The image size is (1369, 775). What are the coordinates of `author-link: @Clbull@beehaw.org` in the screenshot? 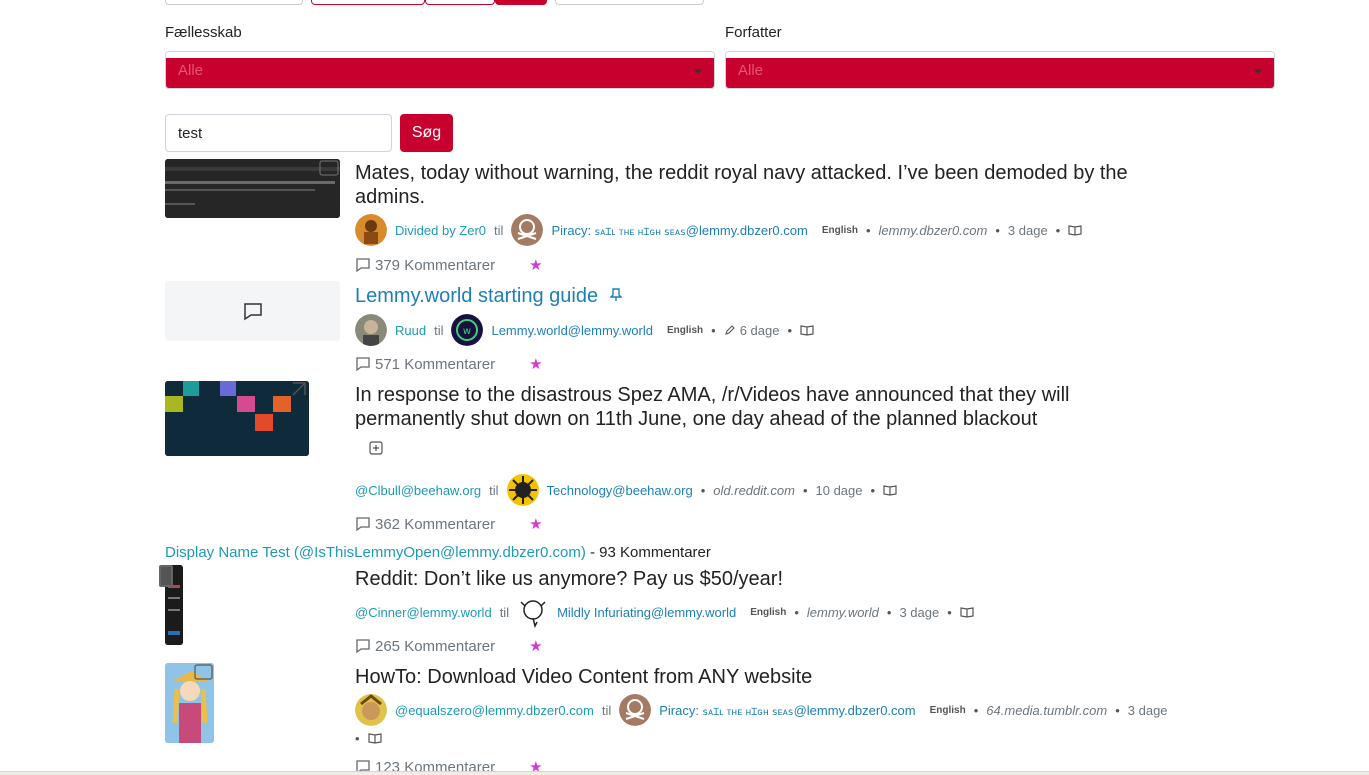 It's located at (418, 490).